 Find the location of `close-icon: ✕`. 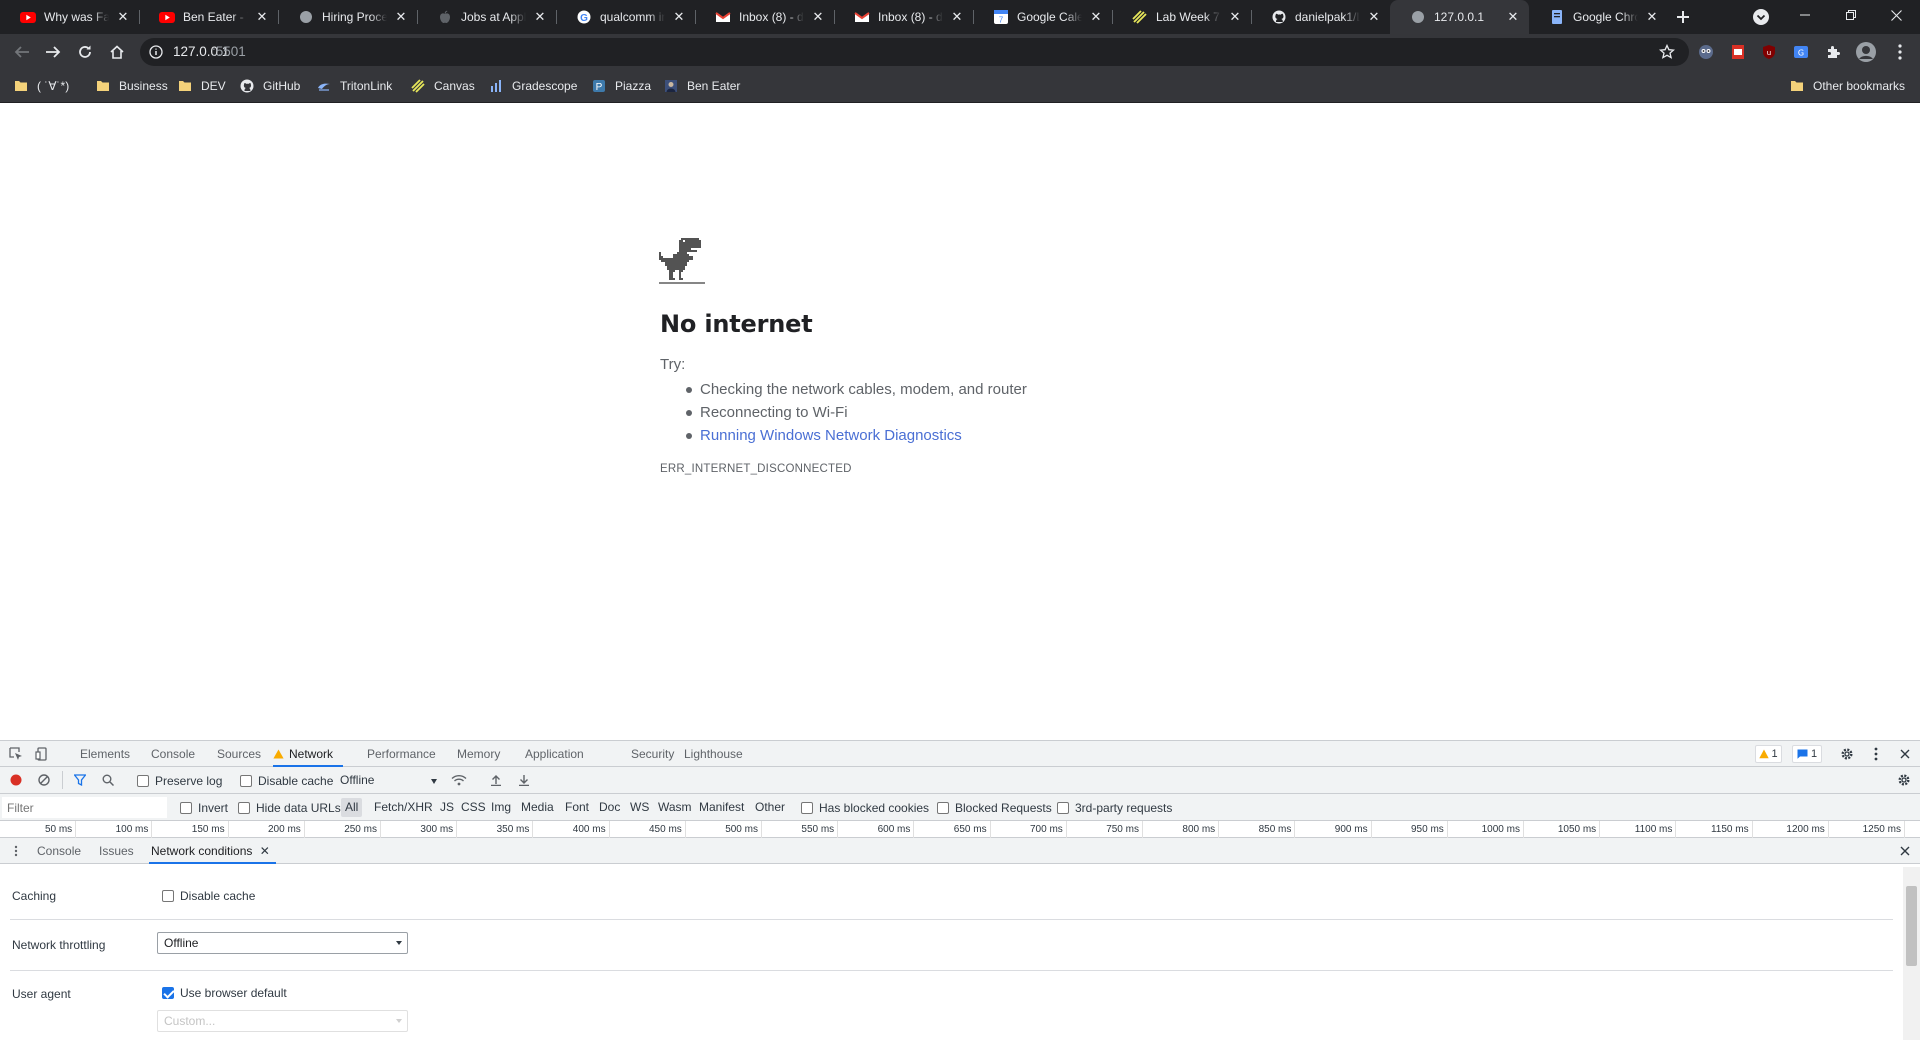

close-icon: ✕ is located at coordinates (263, 851).